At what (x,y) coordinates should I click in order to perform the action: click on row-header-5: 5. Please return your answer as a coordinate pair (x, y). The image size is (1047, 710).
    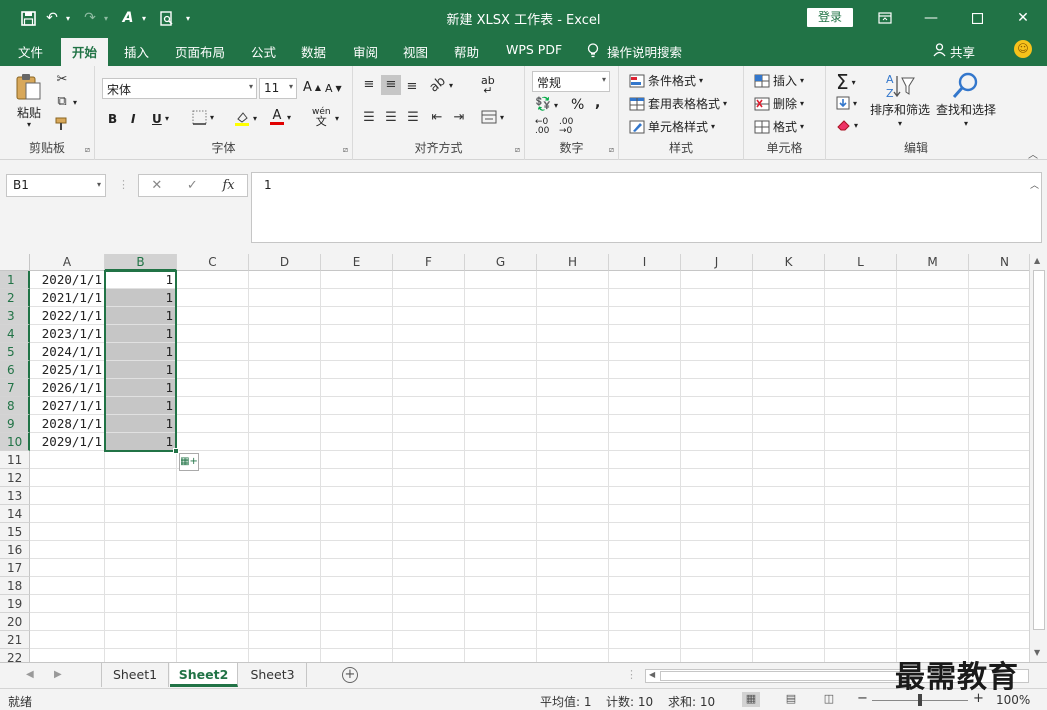
    Looking at the image, I should click on (15, 352).